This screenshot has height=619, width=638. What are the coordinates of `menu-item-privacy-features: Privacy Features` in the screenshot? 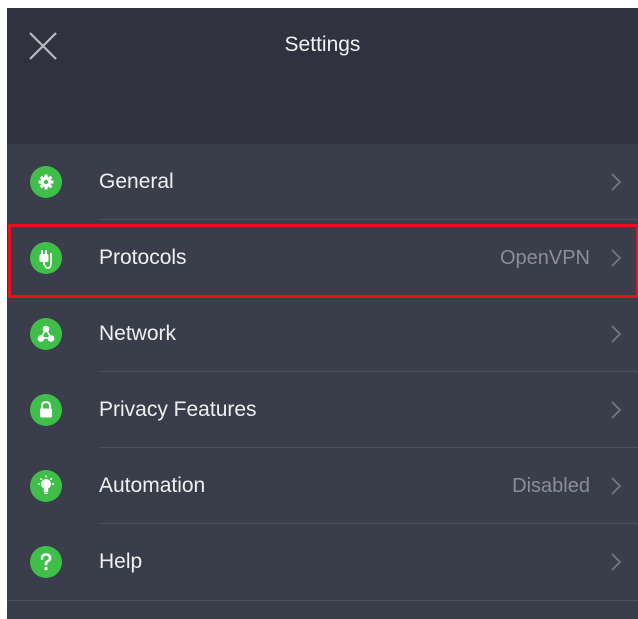 It's located at (322, 410).